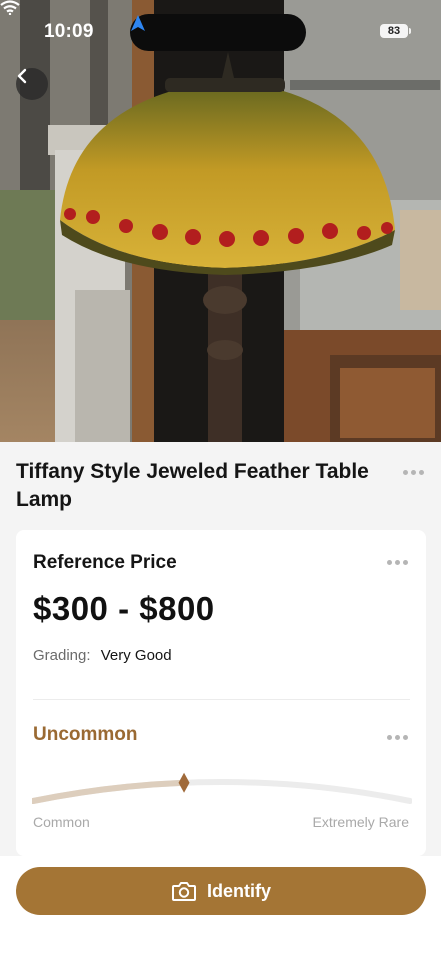  I want to click on item-more-icon, so click(413, 472).